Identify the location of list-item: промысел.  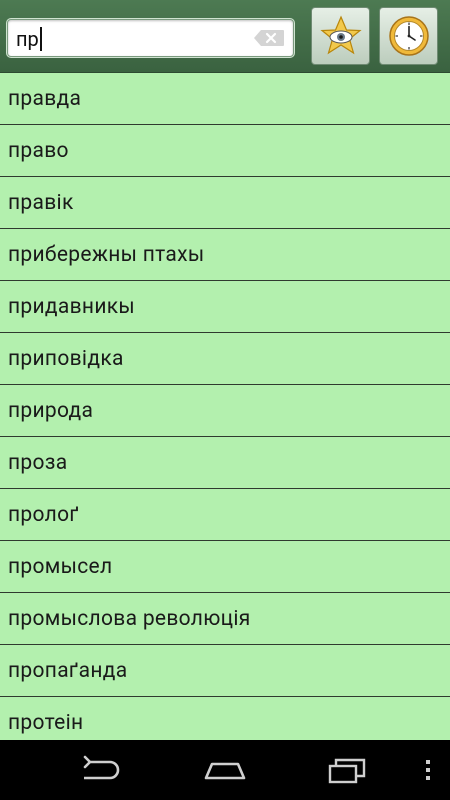
(225, 567).